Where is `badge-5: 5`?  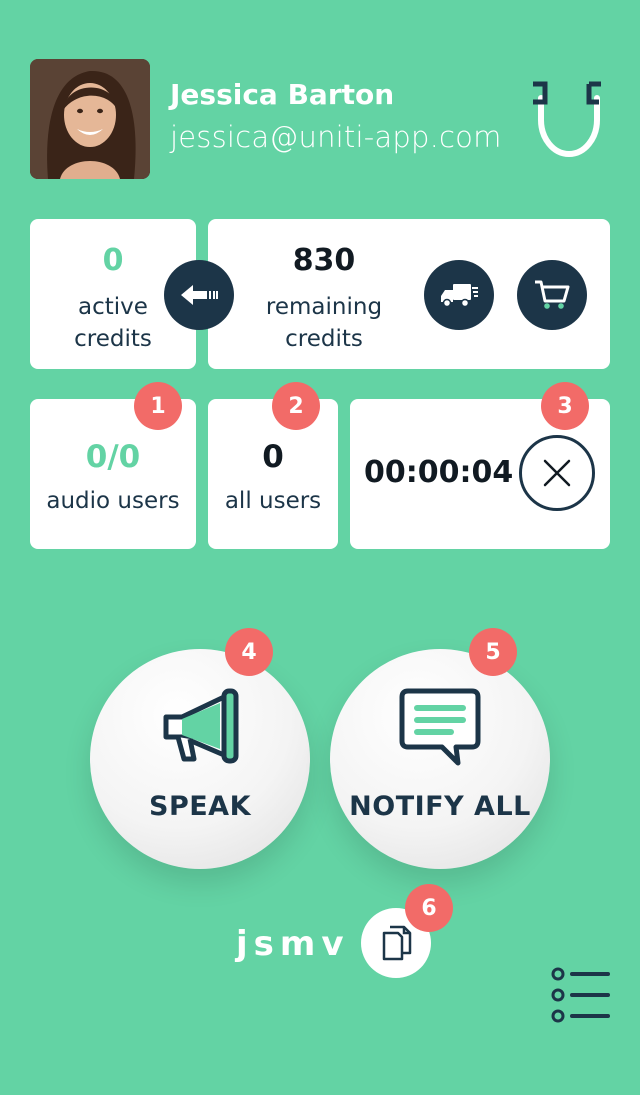 badge-5: 5 is located at coordinates (493, 652).